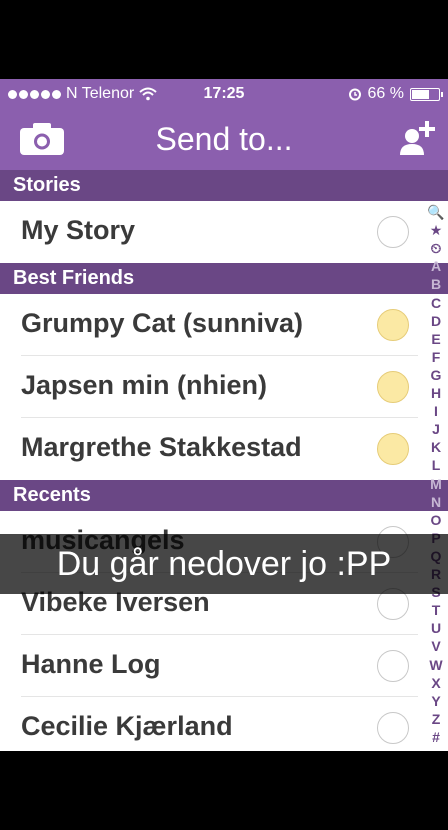 The width and height of the screenshot is (448, 830). What do you see at coordinates (209, 232) in the screenshot?
I see `list-item-my-story: My Story` at bounding box center [209, 232].